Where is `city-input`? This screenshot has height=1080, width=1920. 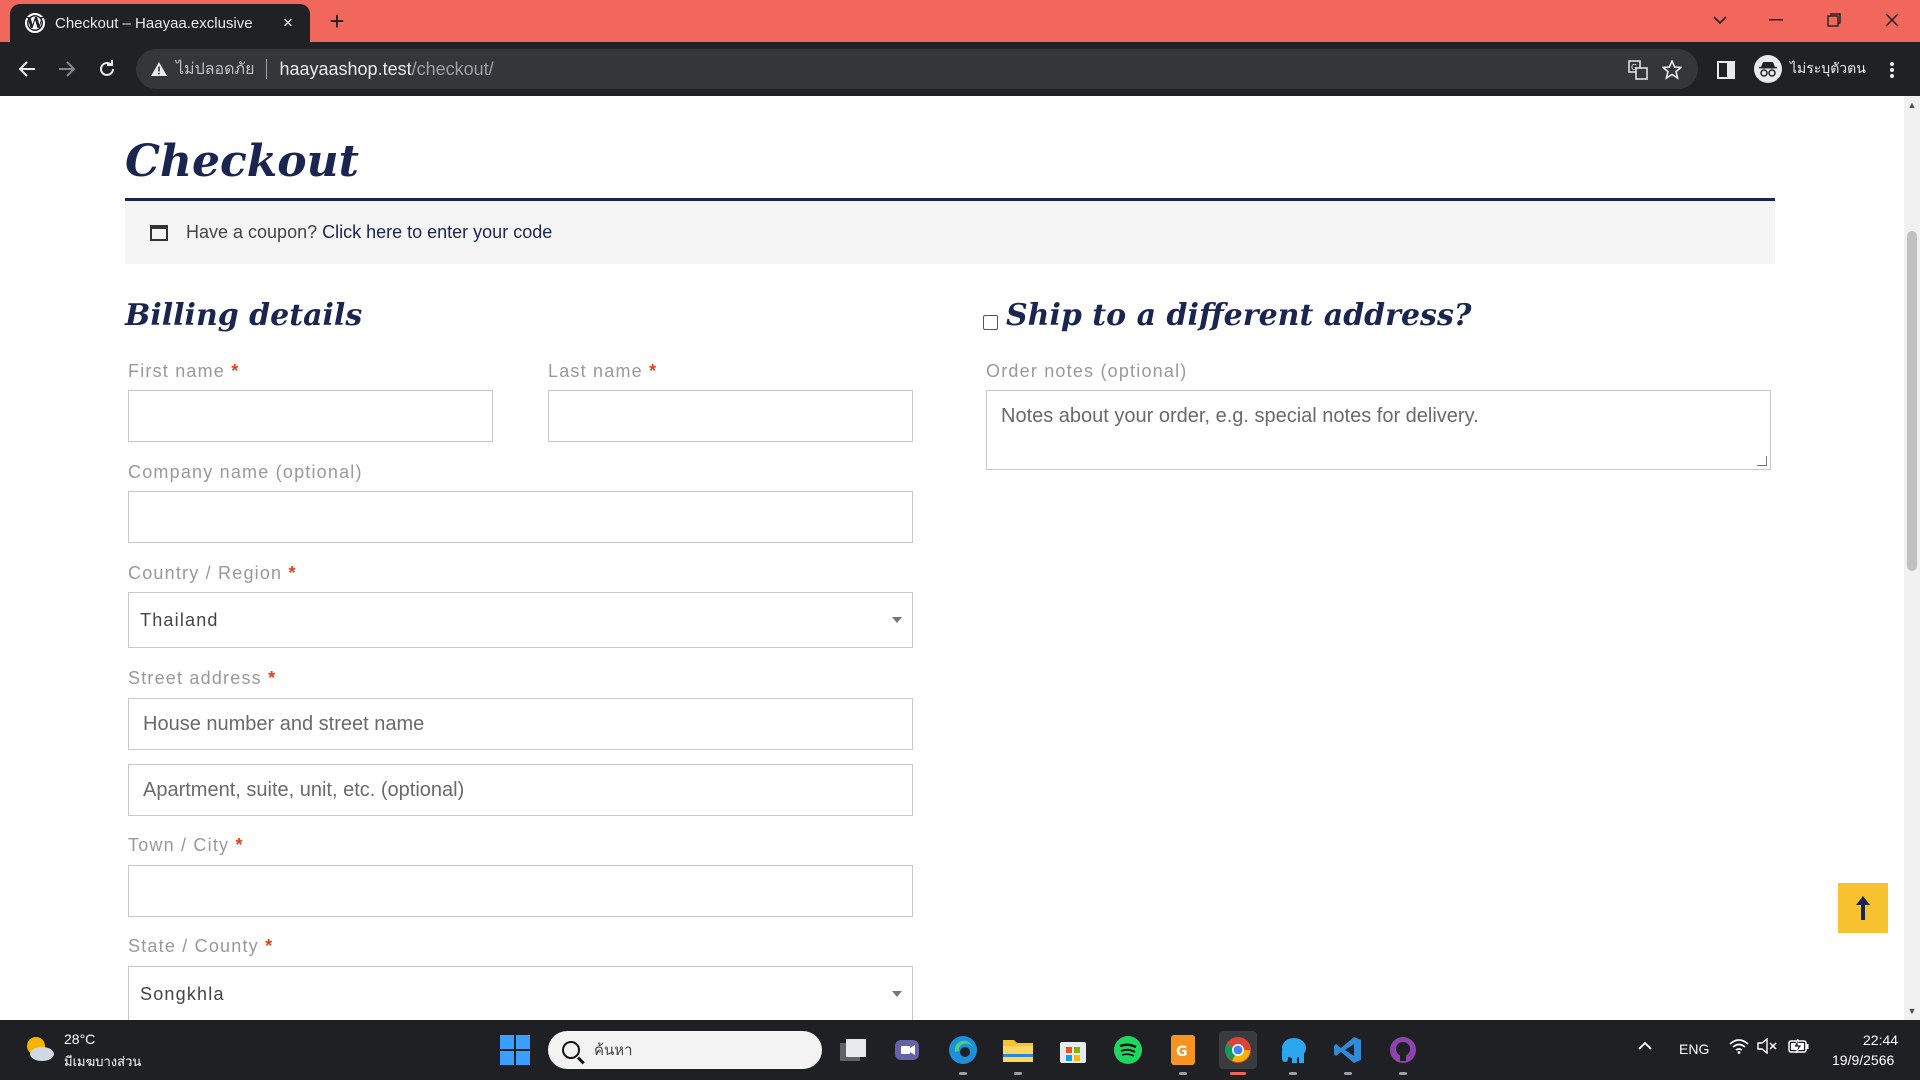
city-input is located at coordinates (520, 891).